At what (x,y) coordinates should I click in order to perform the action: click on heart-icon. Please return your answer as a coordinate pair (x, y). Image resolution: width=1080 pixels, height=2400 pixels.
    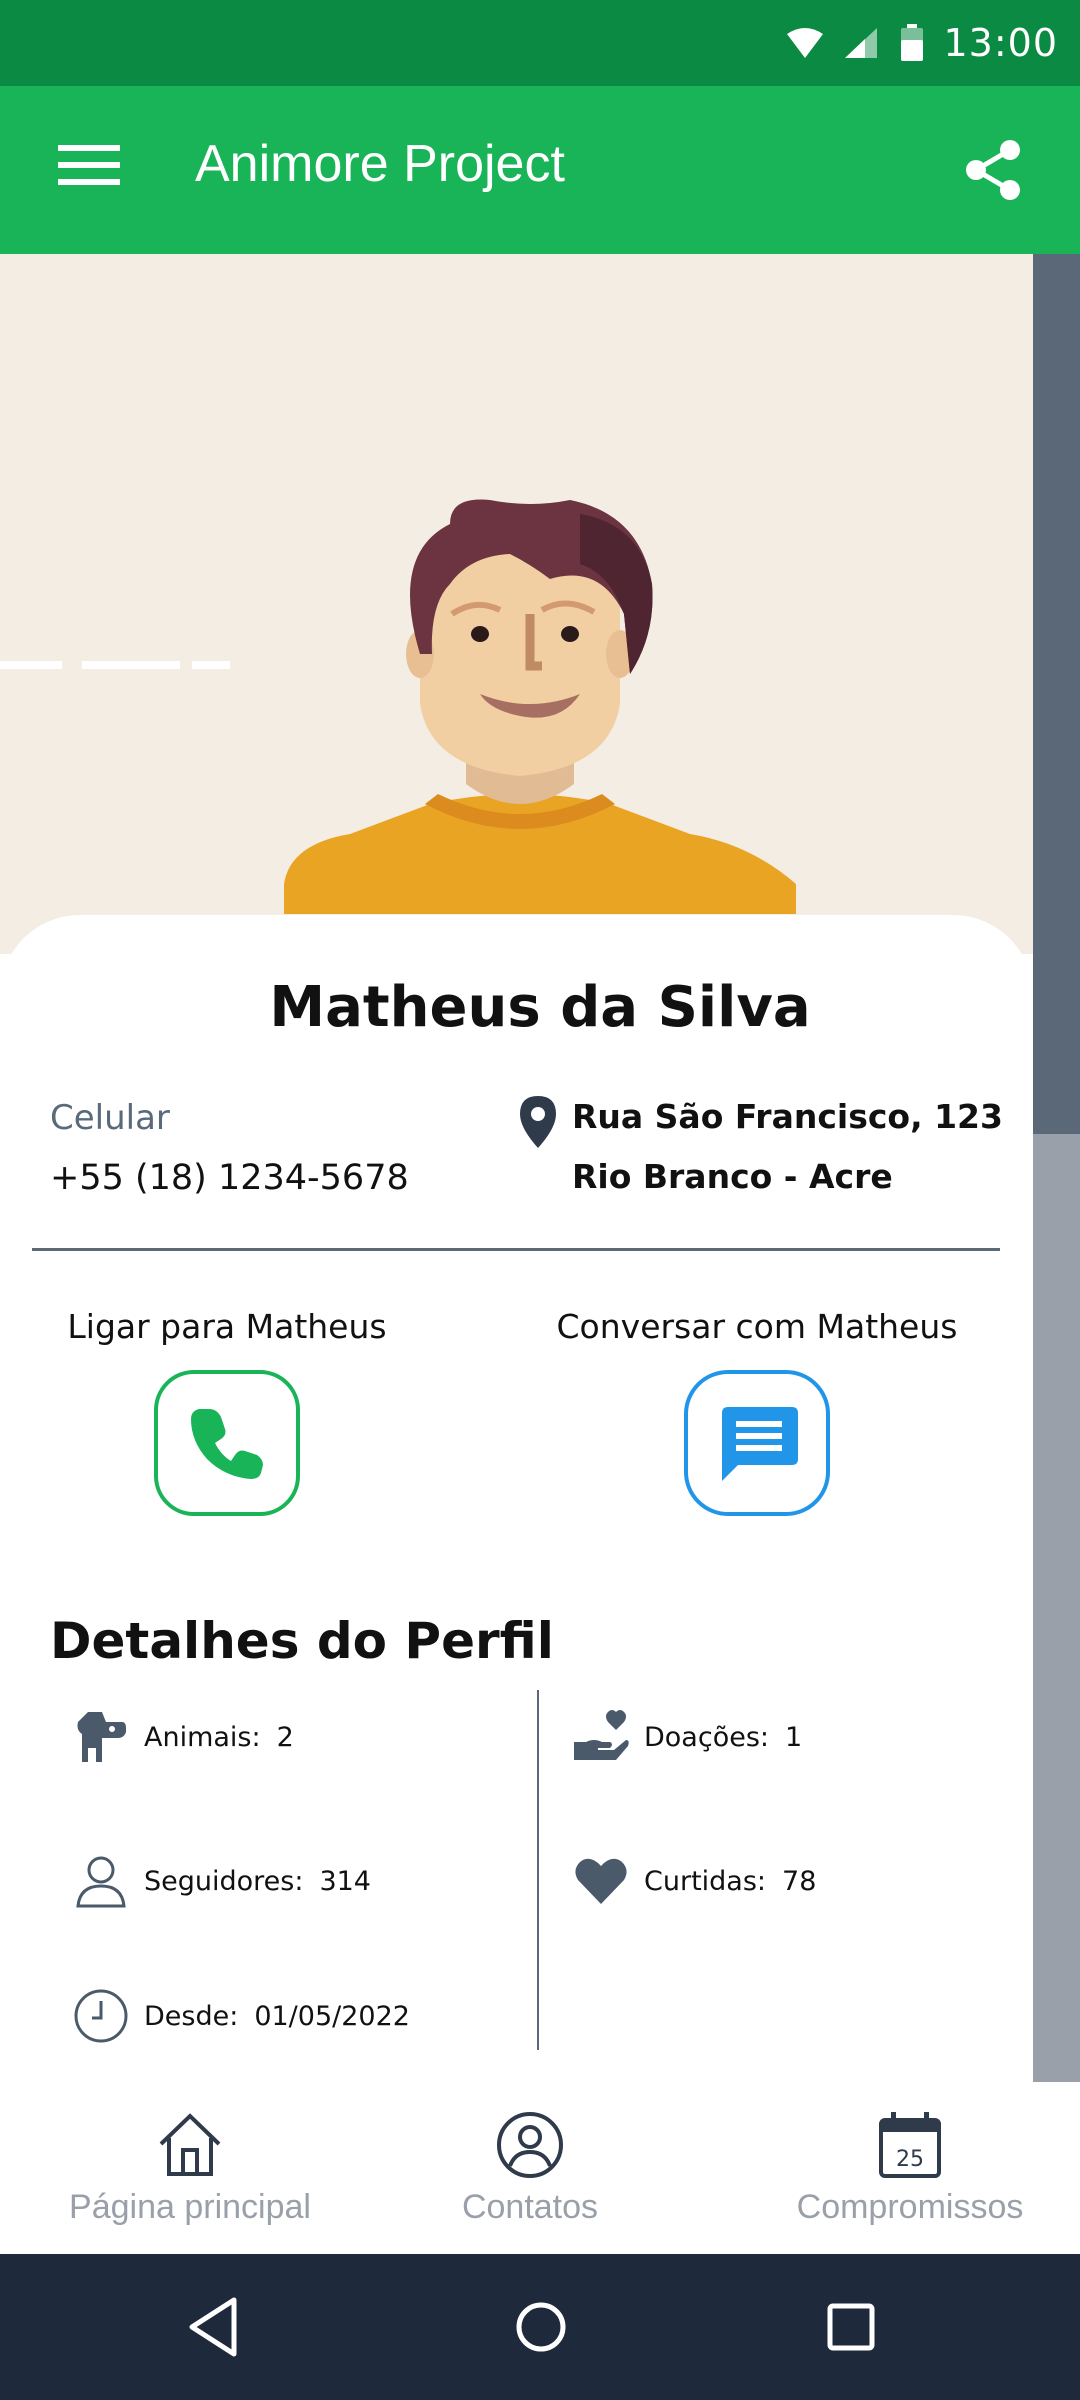
    Looking at the image, I should click on (601, 1881).